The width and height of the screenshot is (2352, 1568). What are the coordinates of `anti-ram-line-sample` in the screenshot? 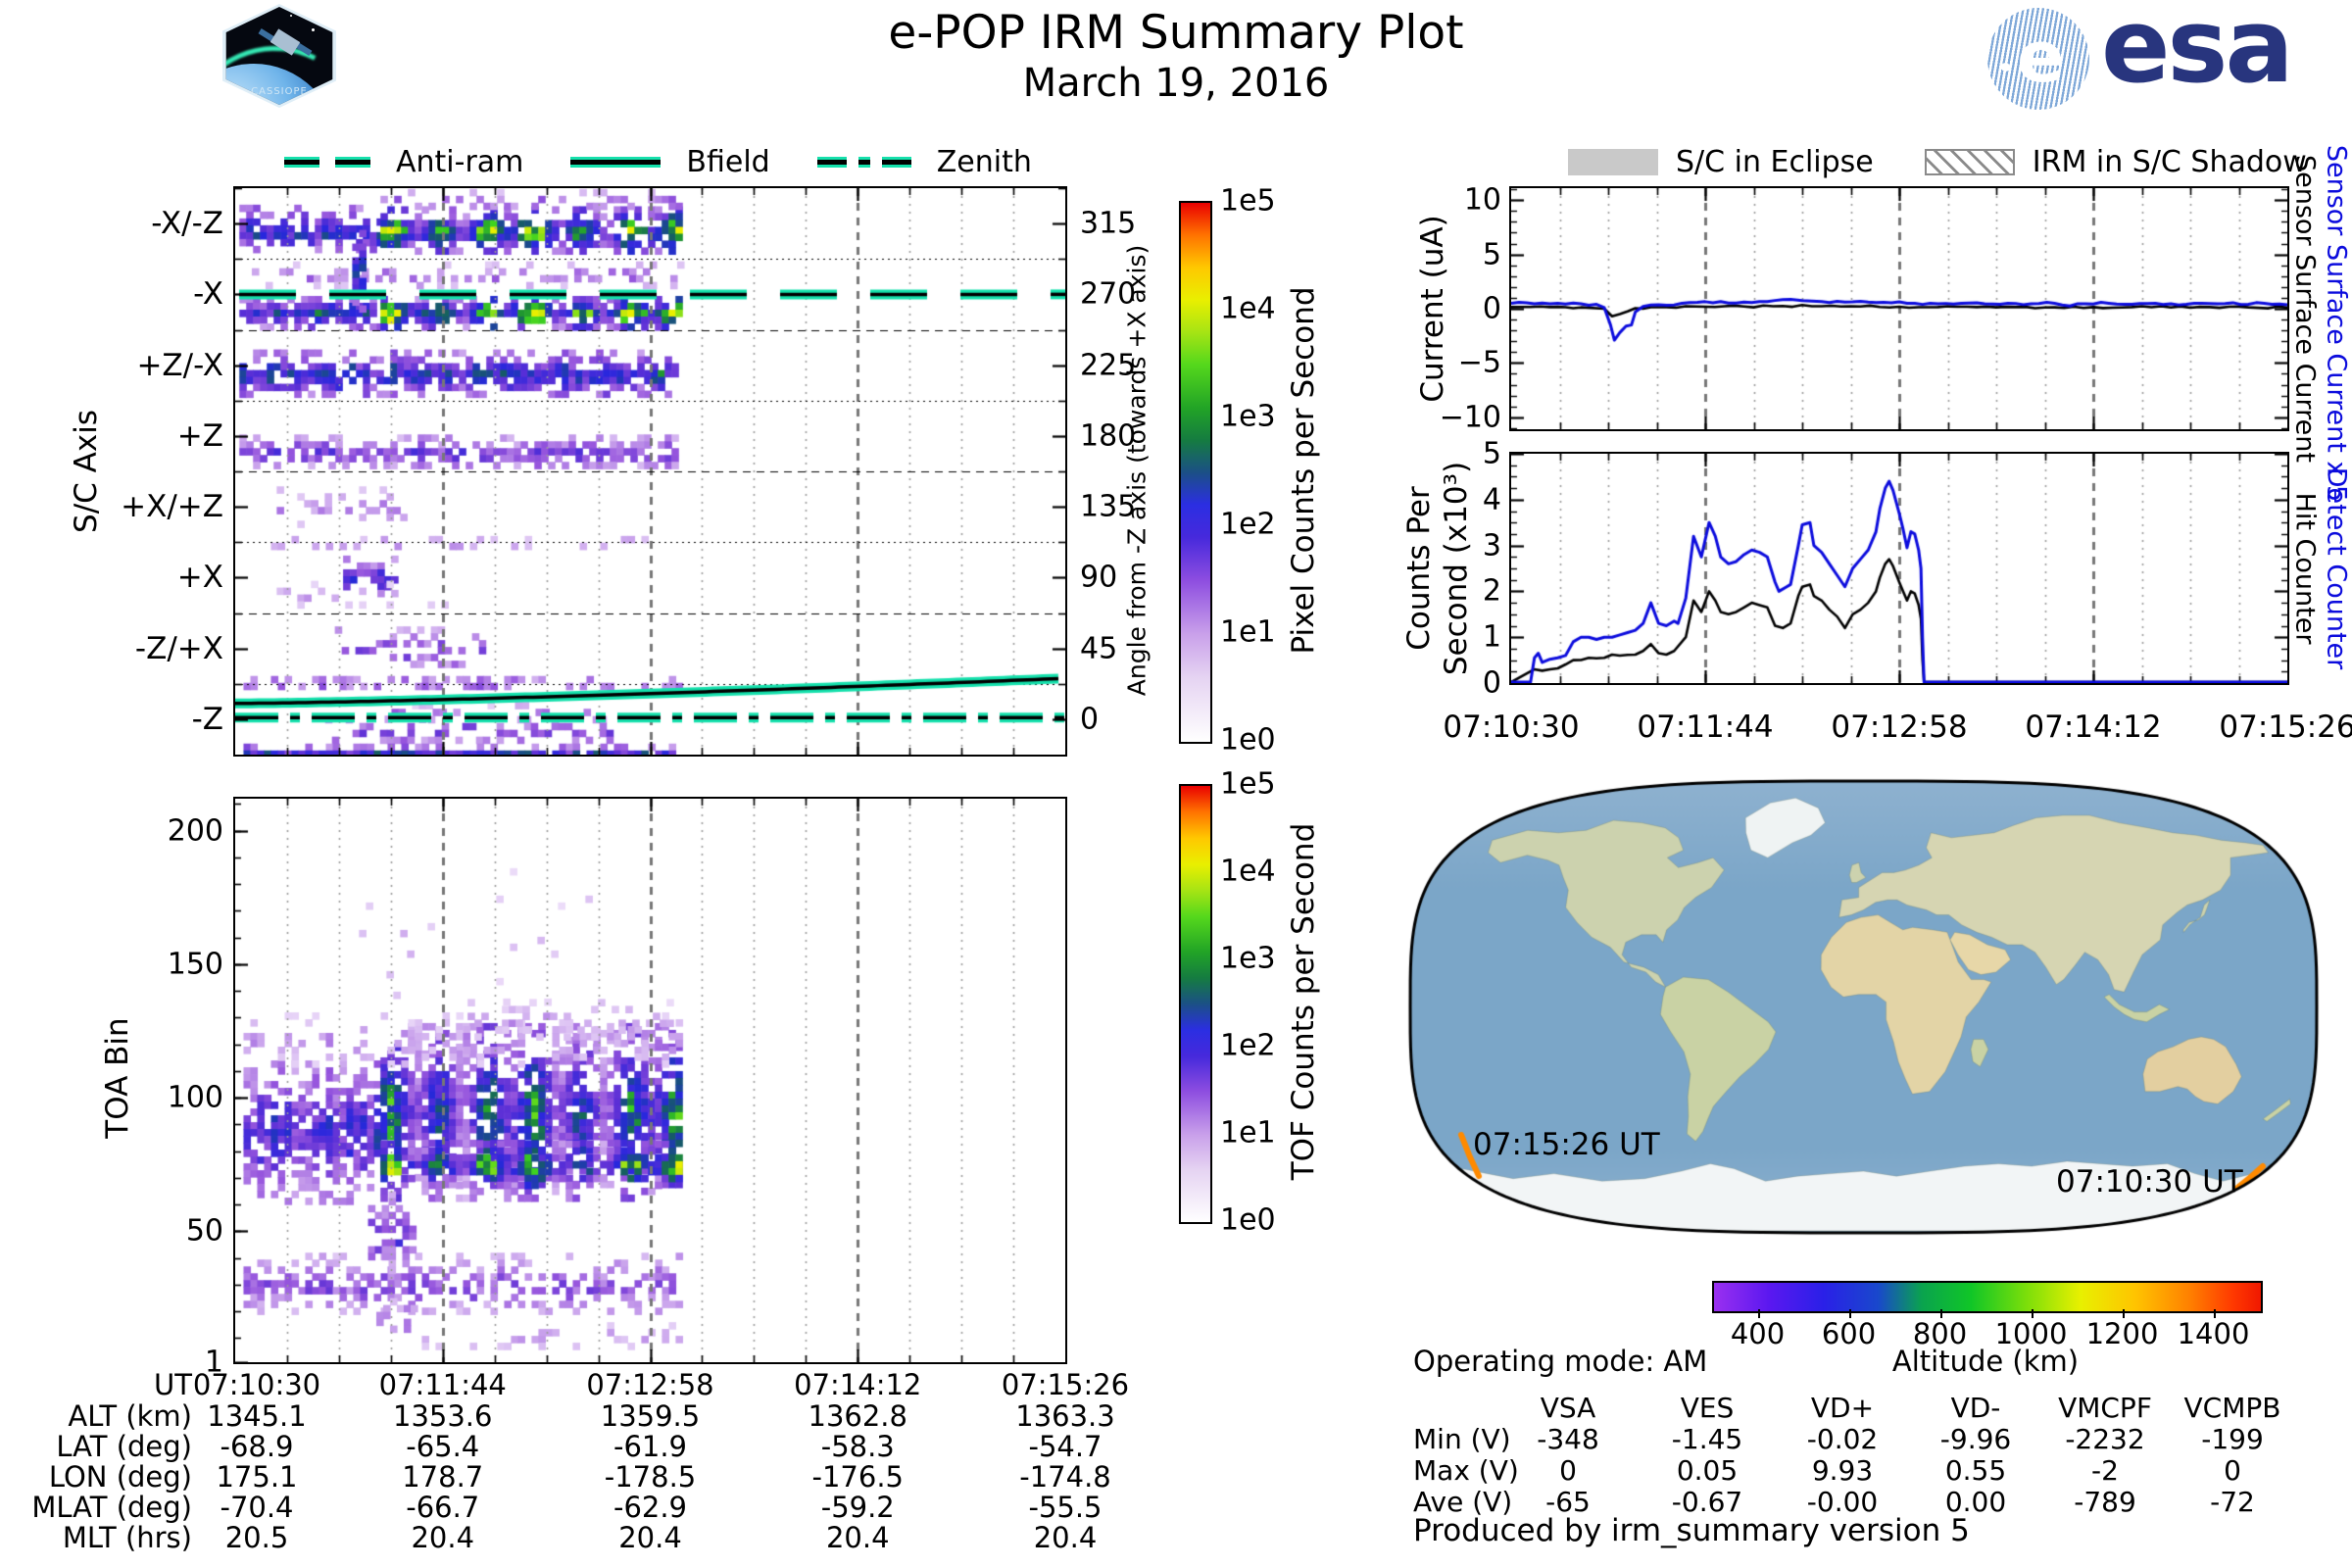 It's located at (327, 162).